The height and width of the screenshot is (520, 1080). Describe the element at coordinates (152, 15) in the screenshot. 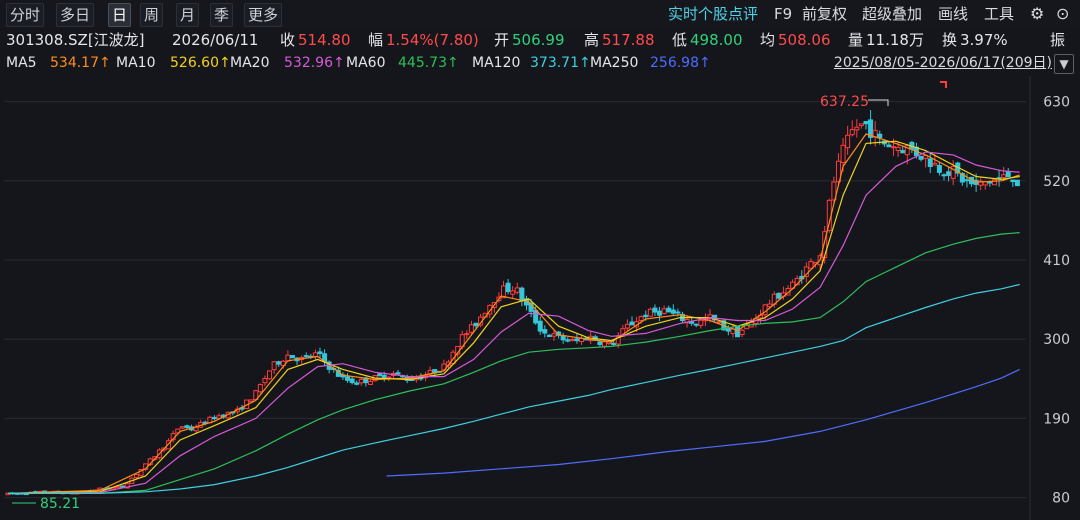

I see `tab-week: 周` at that location.